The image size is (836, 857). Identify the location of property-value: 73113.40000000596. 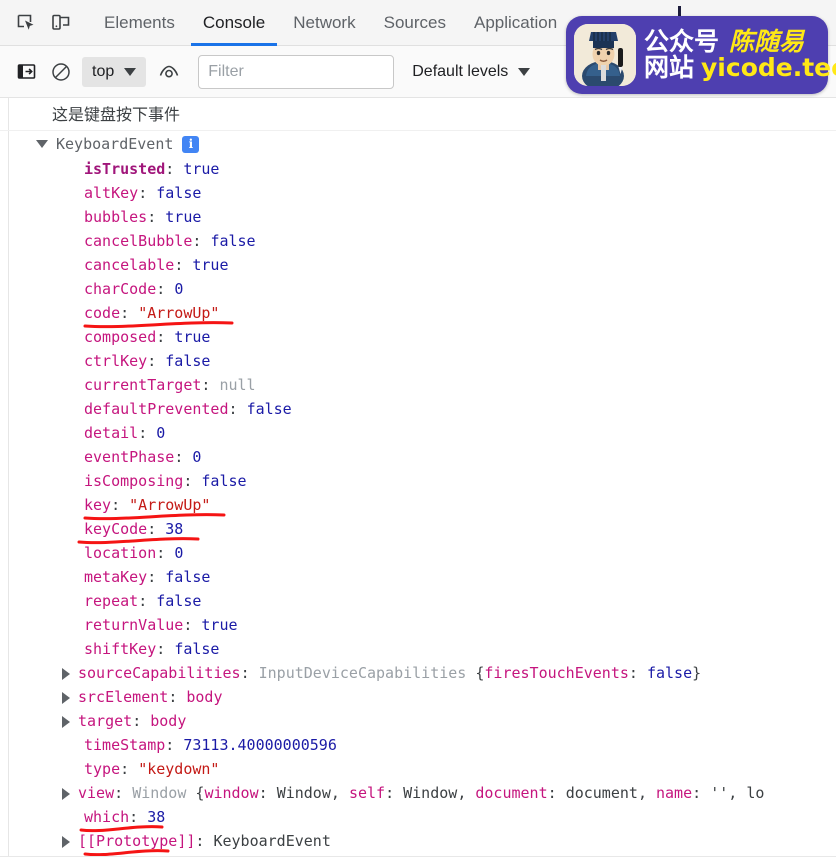
(260, 745).